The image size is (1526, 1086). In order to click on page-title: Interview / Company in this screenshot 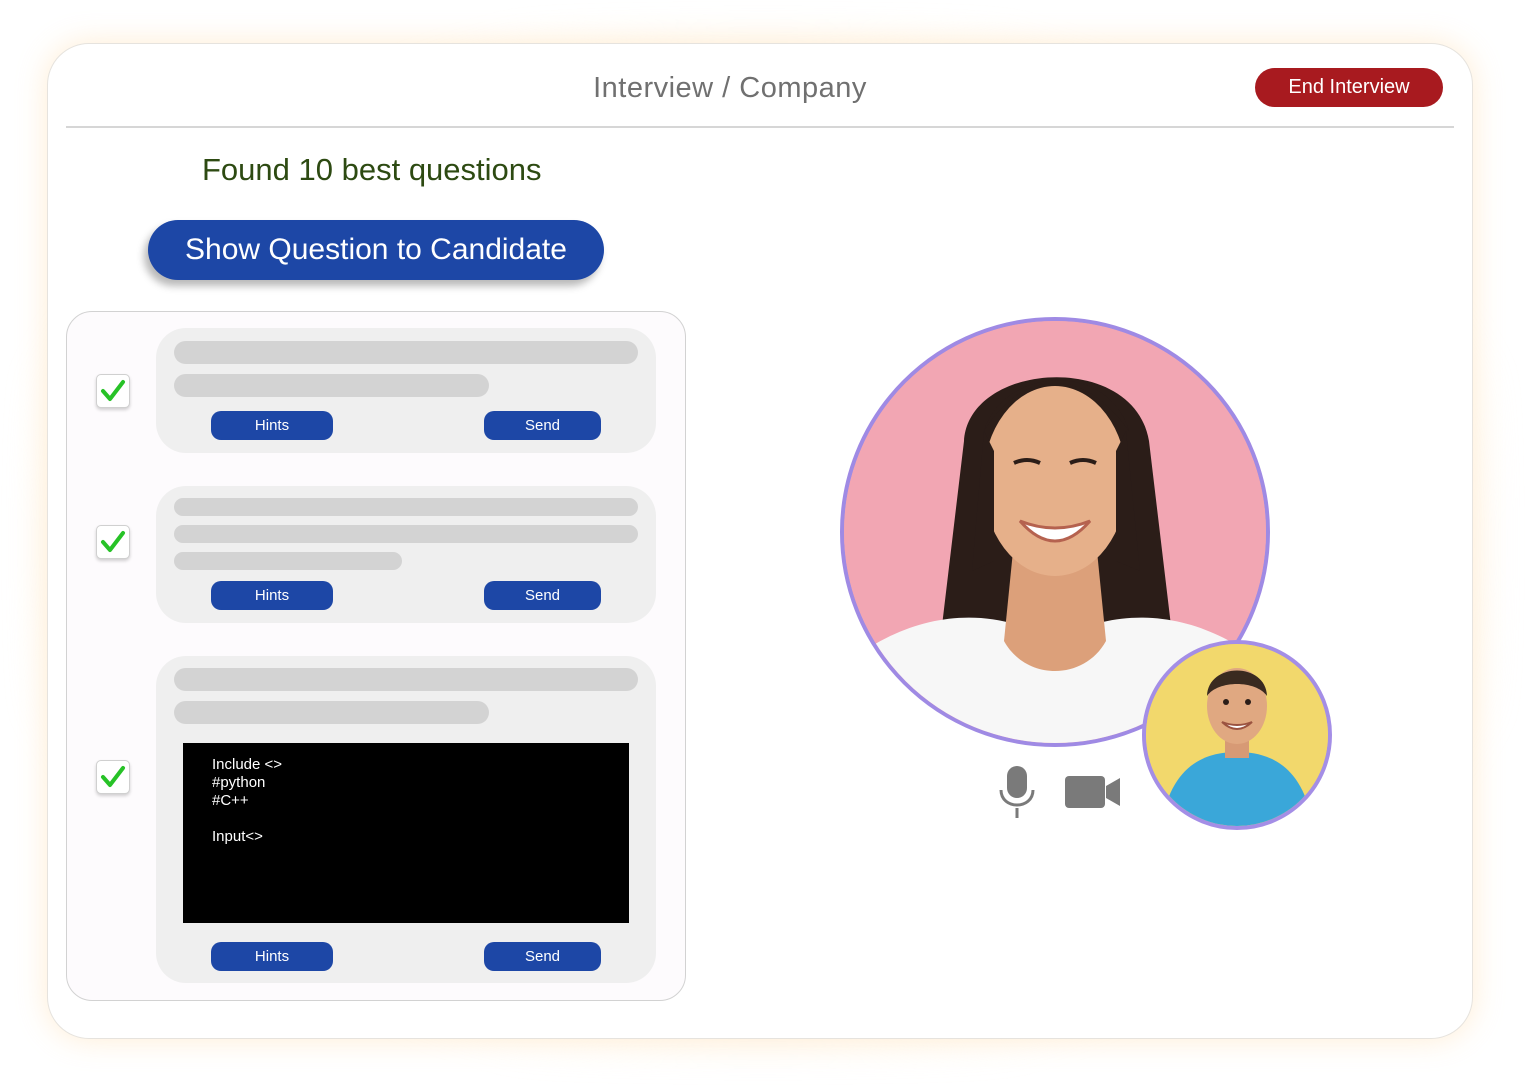, I will do `click(730, 88)`.